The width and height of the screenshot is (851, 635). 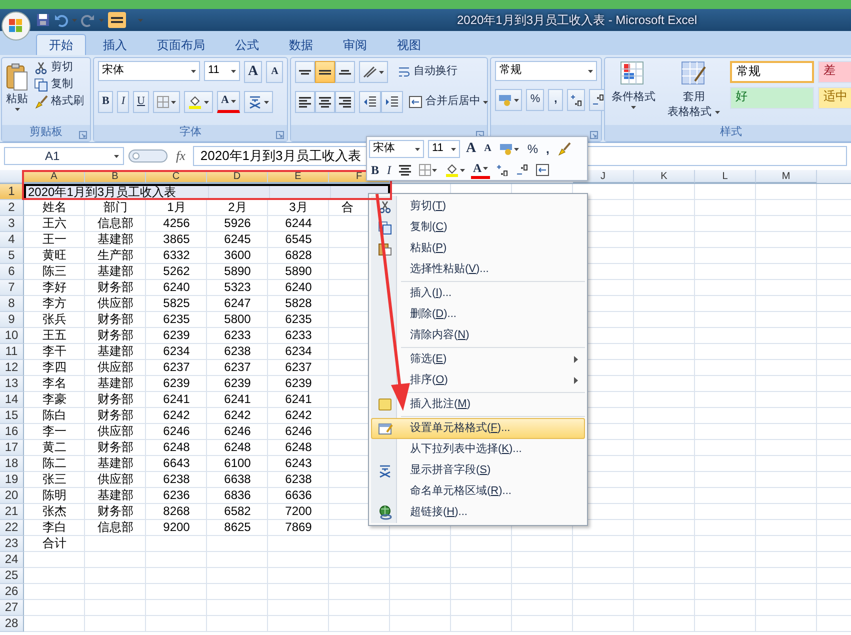 I want to click on cell-style-option: 适中, so click(x=834, y=98).